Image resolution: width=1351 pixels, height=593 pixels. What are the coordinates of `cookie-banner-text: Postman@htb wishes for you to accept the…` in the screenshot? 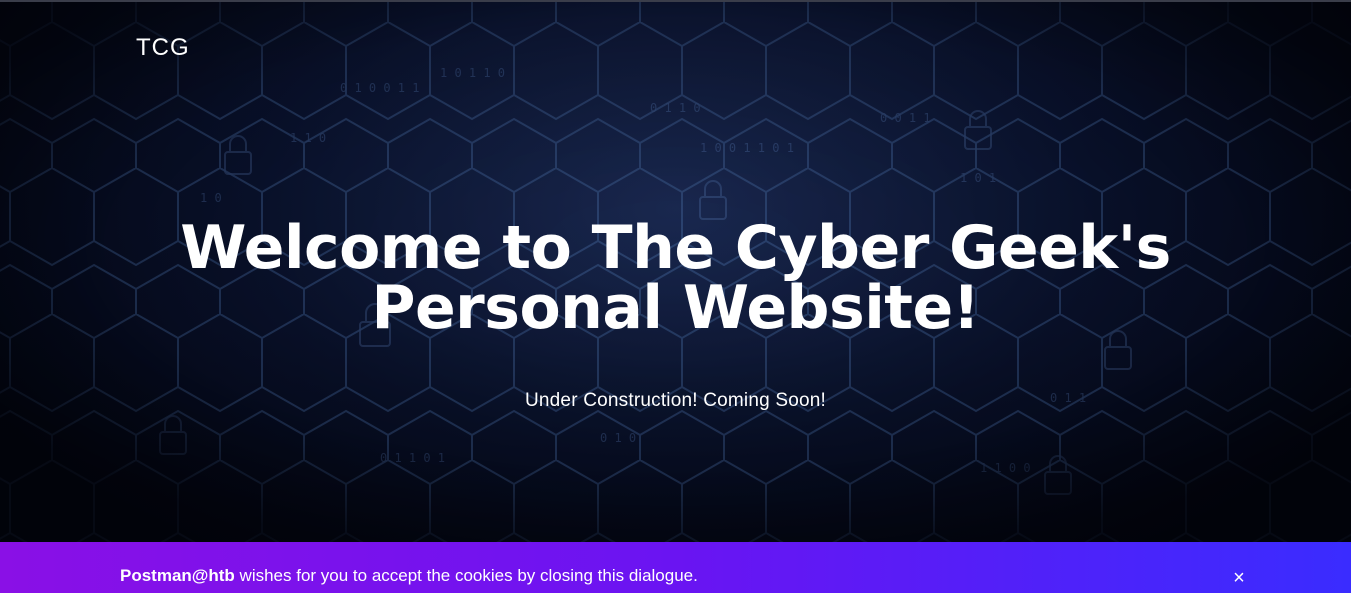 It's located at (409, 576).